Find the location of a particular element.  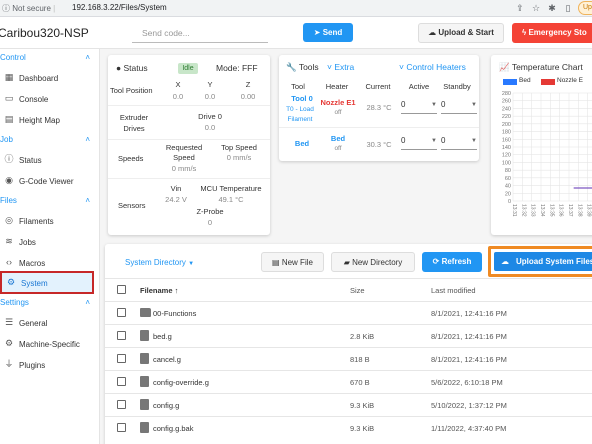

sidebar-item-general: ☰ General is located at coordinates (50, 323).